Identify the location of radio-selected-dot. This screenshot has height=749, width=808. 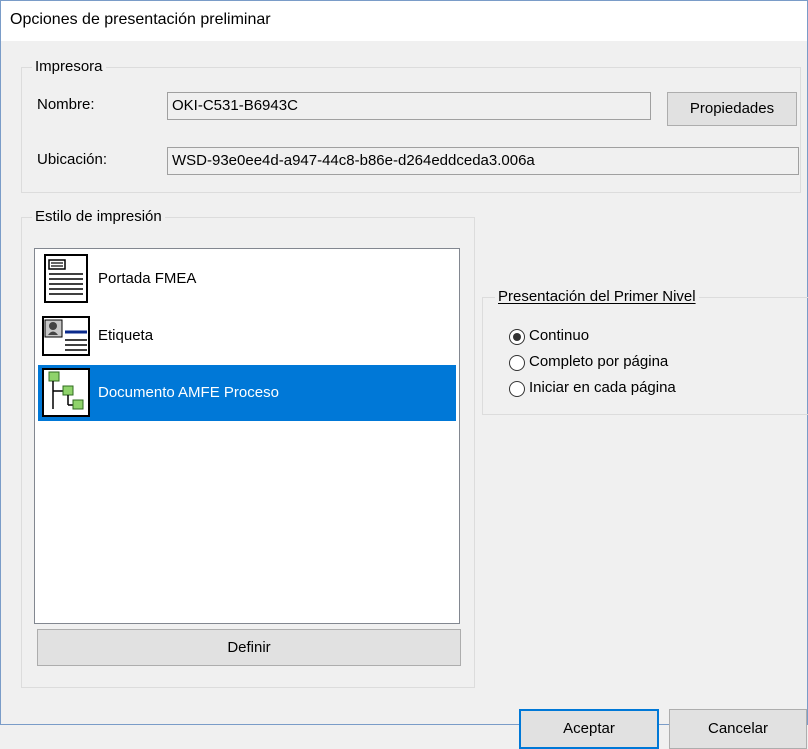
(517, 337).